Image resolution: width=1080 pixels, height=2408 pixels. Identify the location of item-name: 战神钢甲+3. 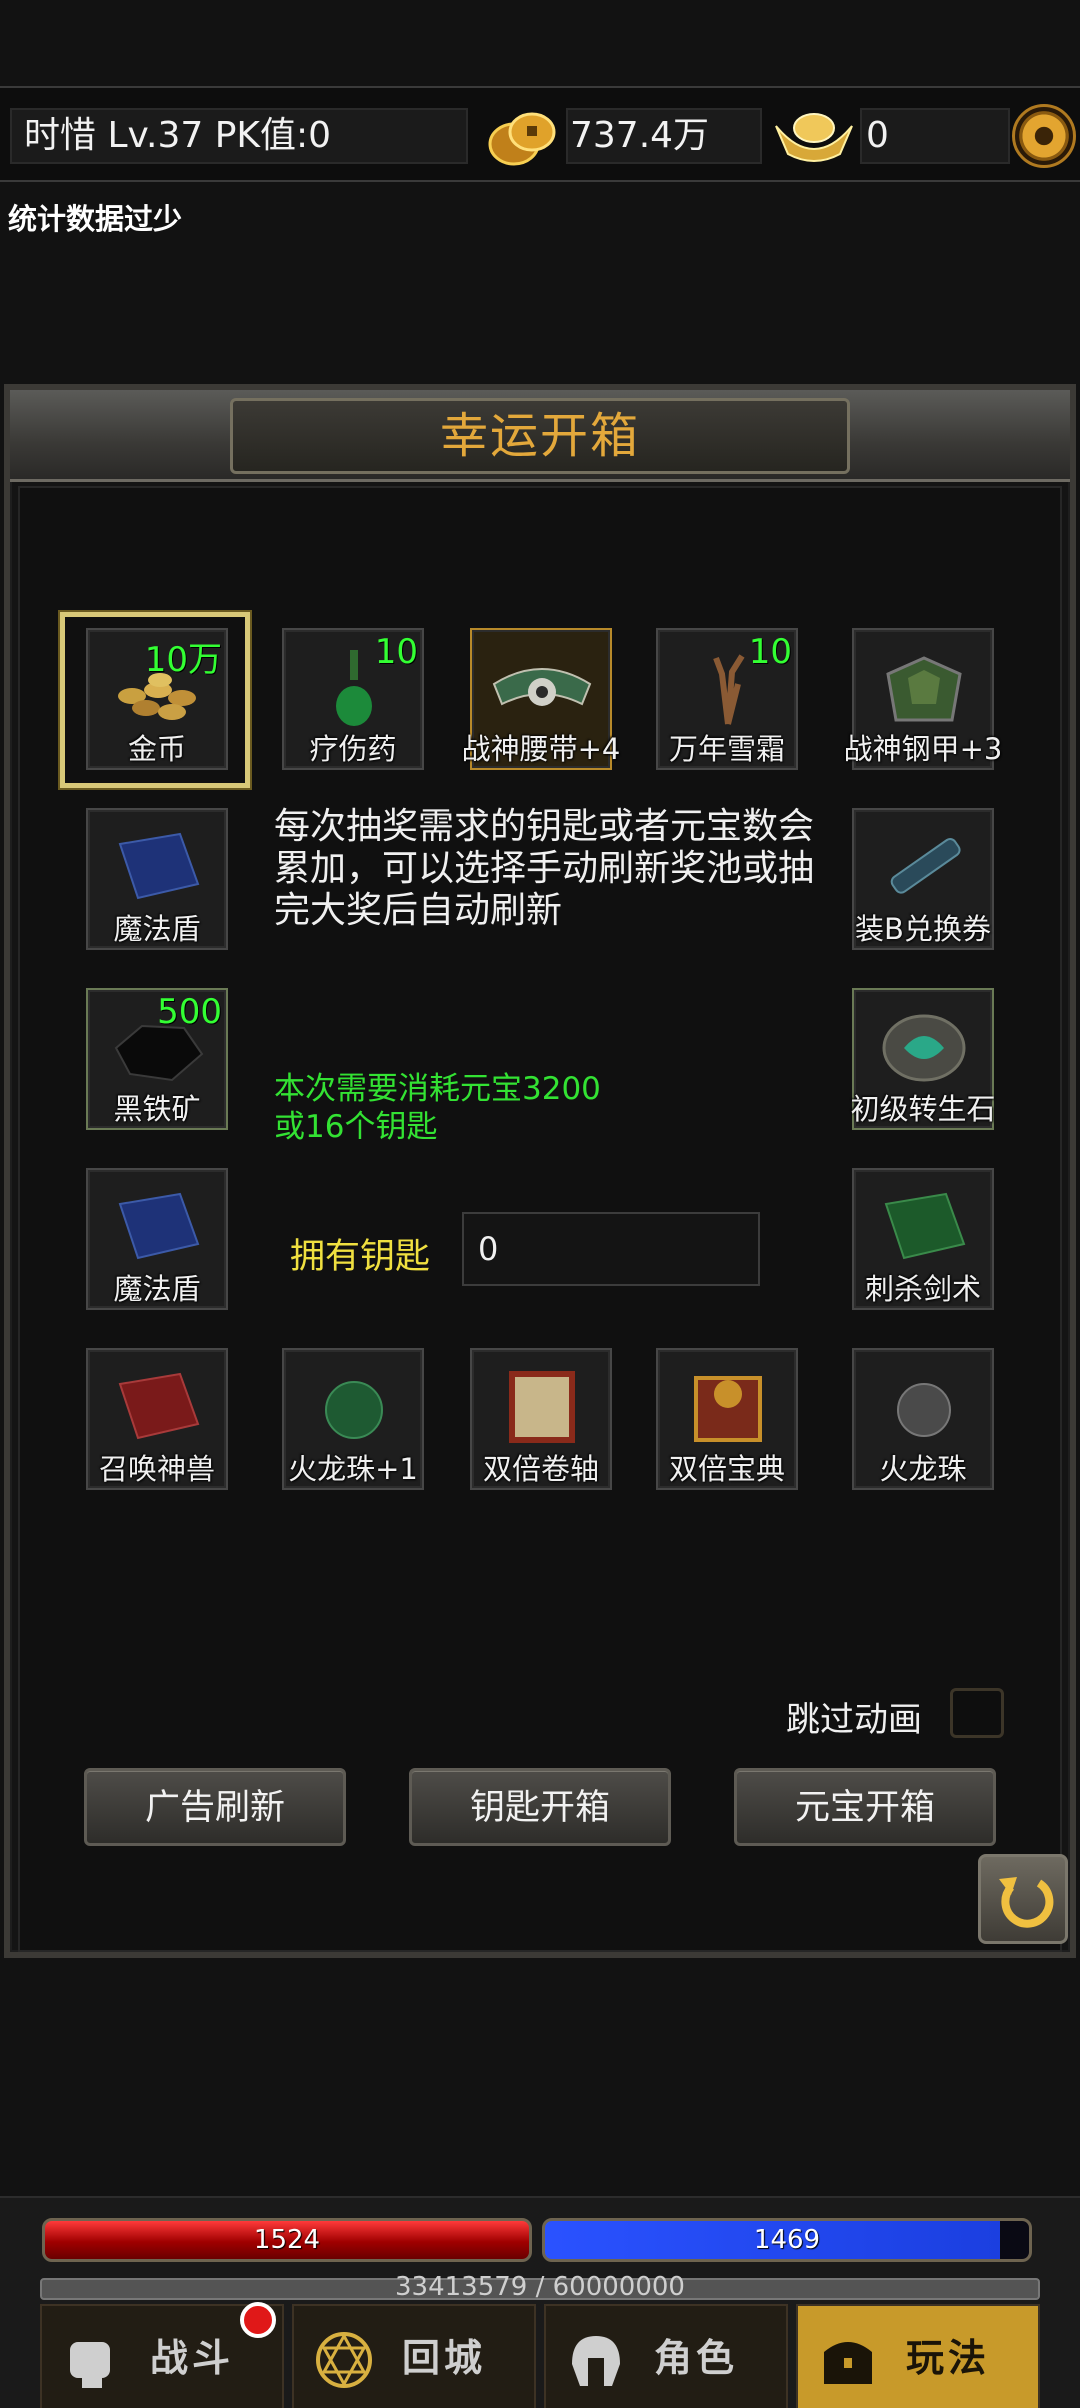
(923, 749).